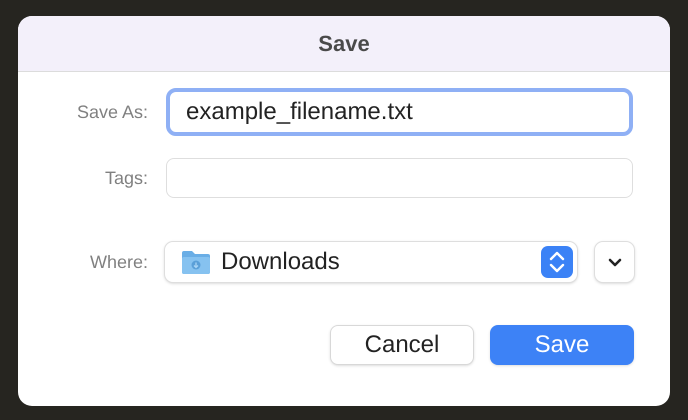  What do you see at coordinates (344, 44) in the screenshot?
I see `window-title: Save` at bounding box center [344, 44].